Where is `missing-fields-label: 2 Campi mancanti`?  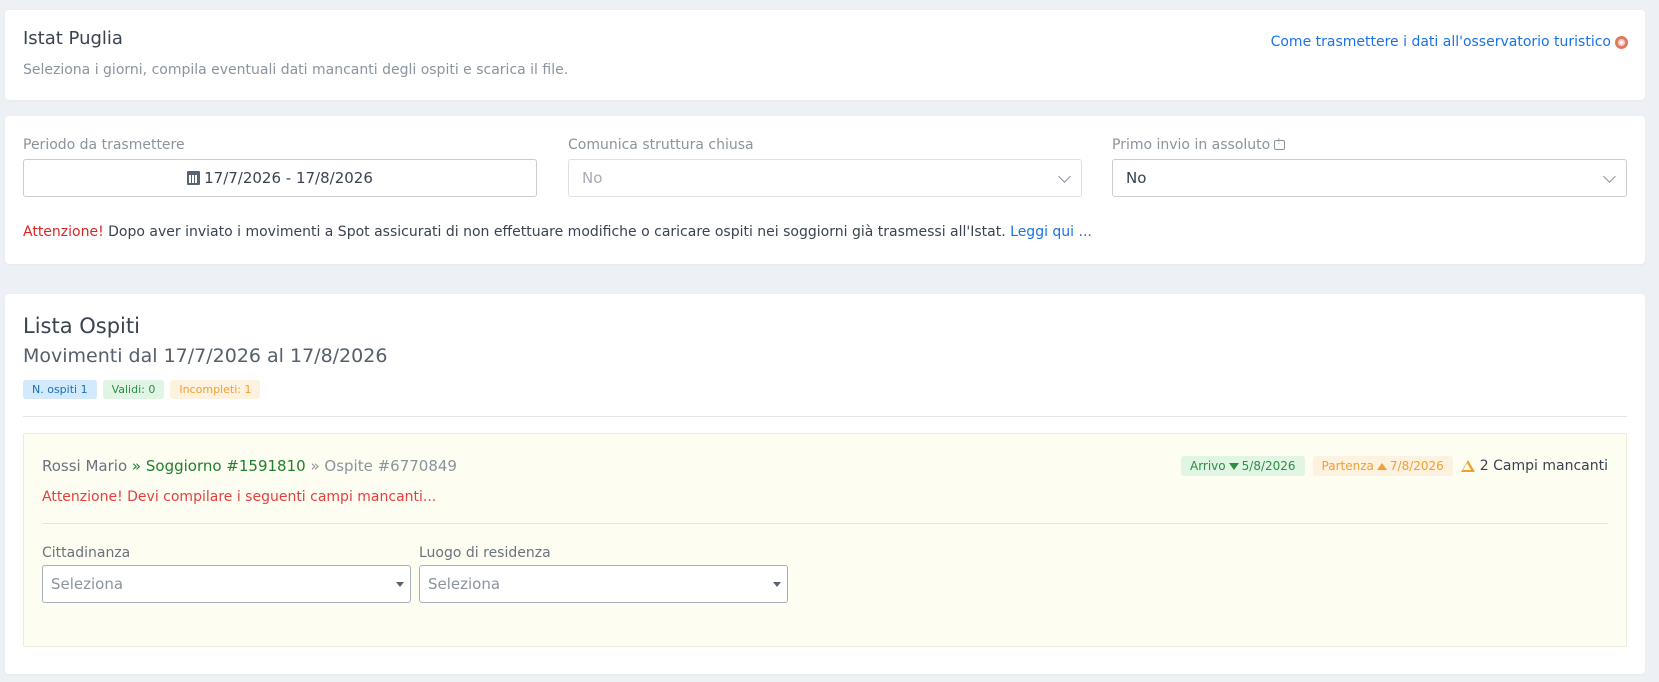
missing-fields-label: 2 Campi mancanti is located at coordinates (1543, 466).